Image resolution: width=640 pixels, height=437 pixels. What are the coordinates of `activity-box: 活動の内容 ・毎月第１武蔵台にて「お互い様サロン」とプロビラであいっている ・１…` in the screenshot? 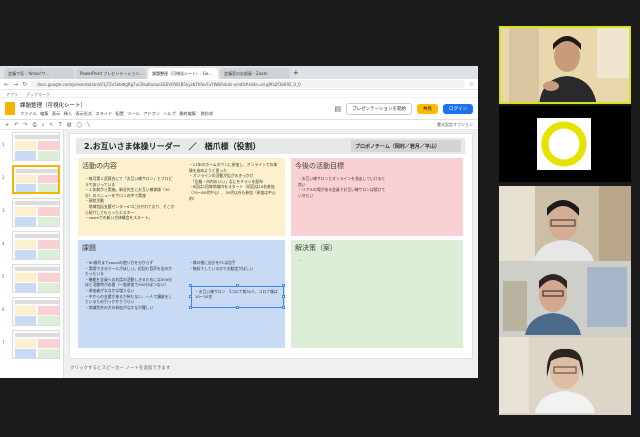 It's located at (181, 197).